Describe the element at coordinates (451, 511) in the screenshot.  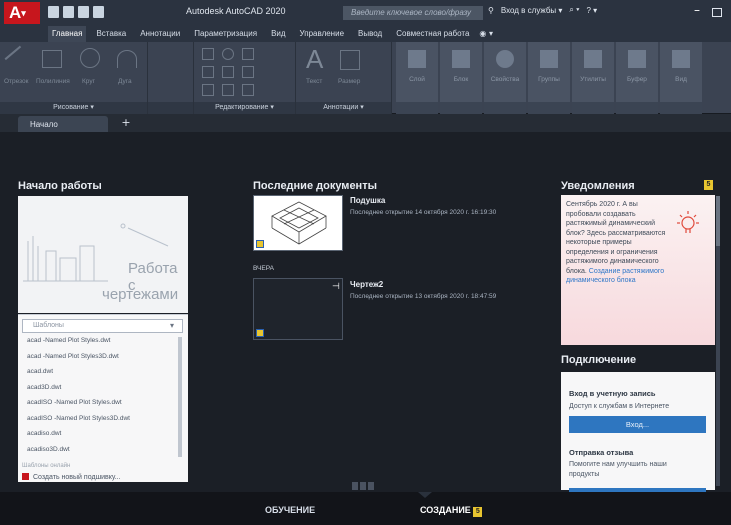
I see `create-tab: СОЗДАНИЕ 5` at that location.